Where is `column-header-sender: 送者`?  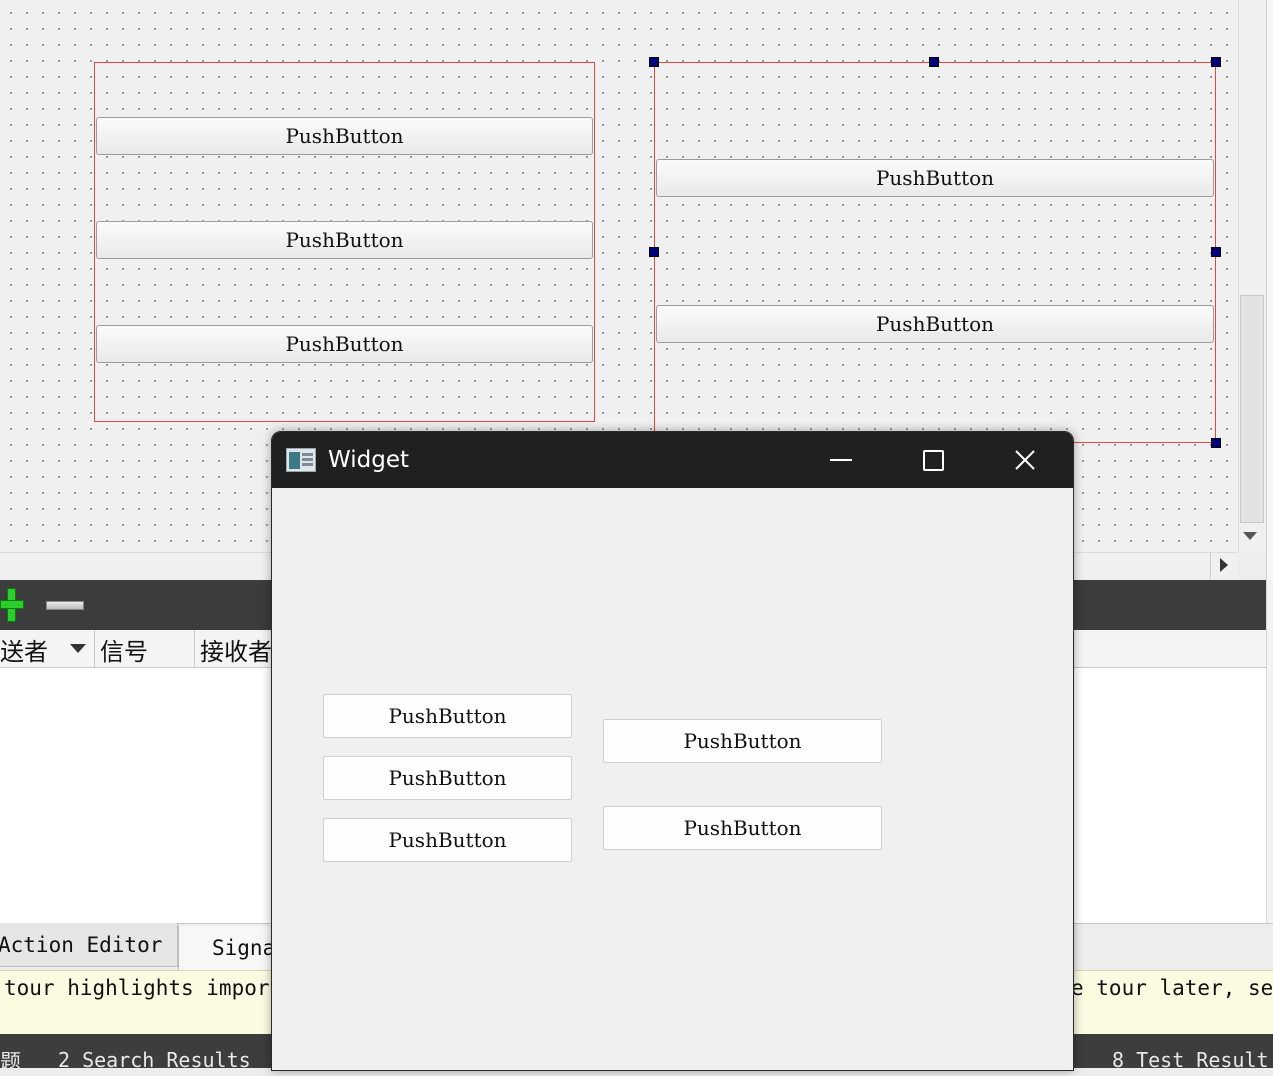
column-header-sender: 送者 is located at coordinates (47, 649).